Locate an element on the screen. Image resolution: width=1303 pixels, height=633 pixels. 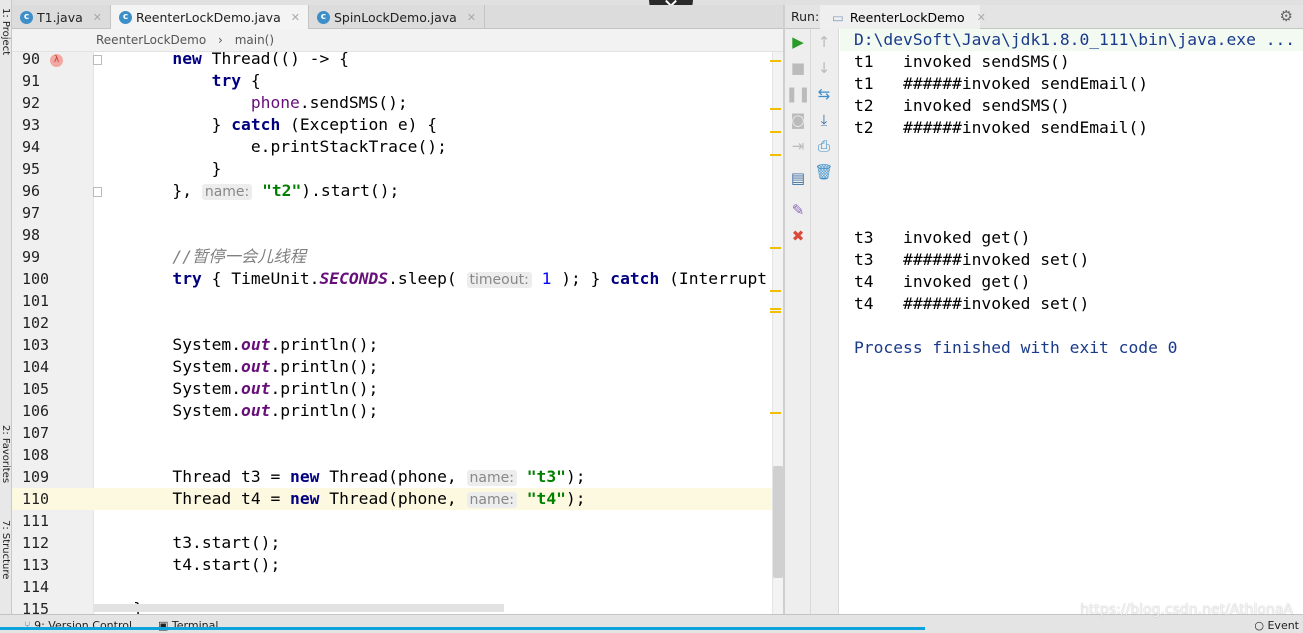
tab-reenterlockdemo-java: c ReenterLockDemo.java ✕ is located at coordinates (209, 17).